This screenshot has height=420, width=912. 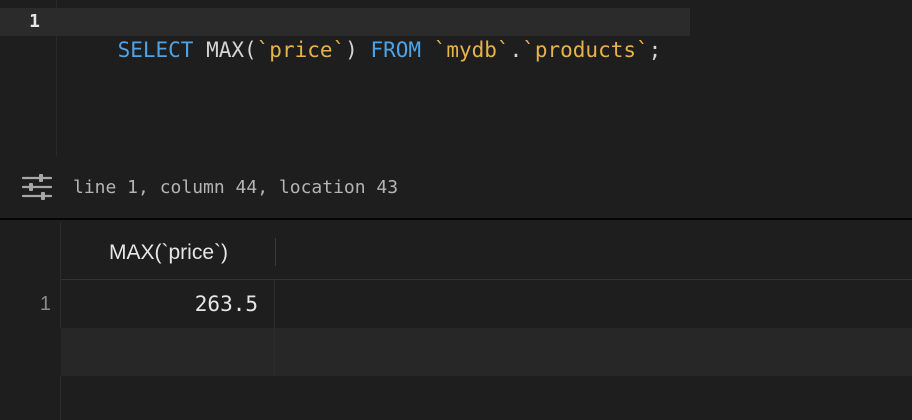 I want to click on column-header-row: MAX(`price`), so click(x=486, y=251).